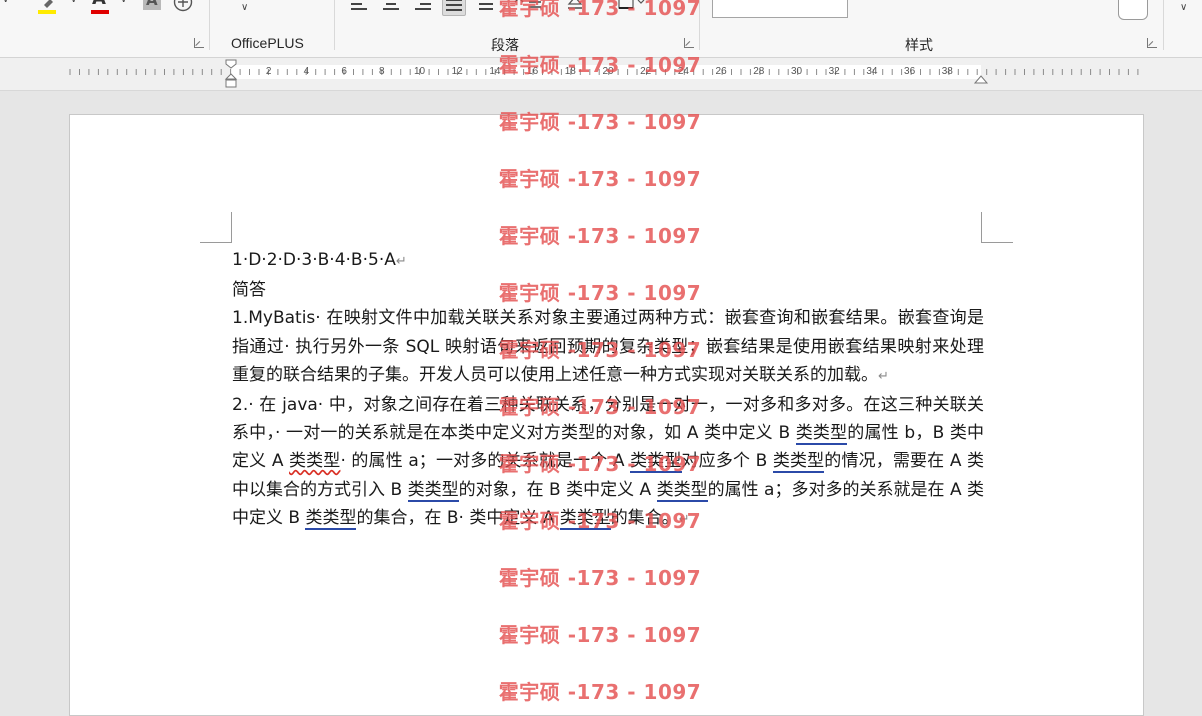 Image resolution: width=1202 pixels, height=716 pixels. I want to click on justify-button, so click(454, 8).